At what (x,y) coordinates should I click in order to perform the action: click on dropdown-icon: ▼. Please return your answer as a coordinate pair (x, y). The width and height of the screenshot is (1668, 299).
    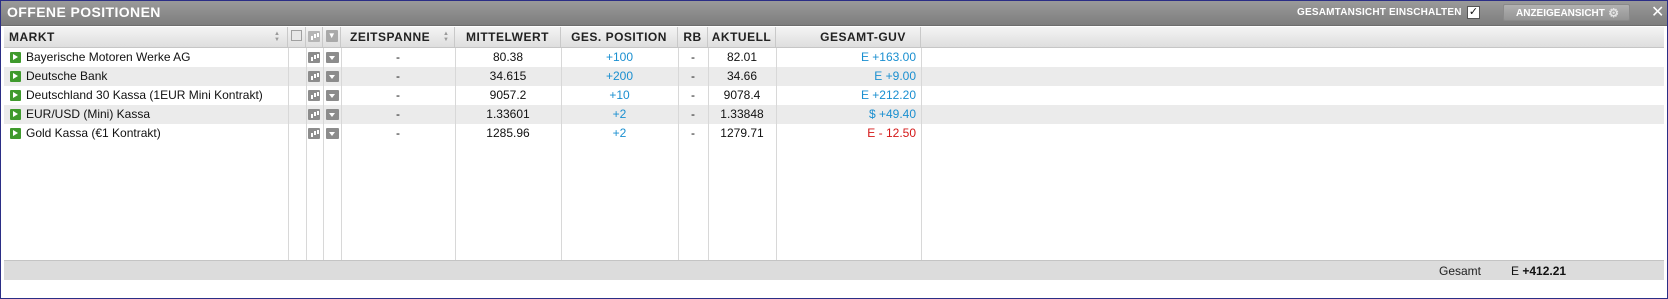
    Looking at the image, I should click on (332, 36).